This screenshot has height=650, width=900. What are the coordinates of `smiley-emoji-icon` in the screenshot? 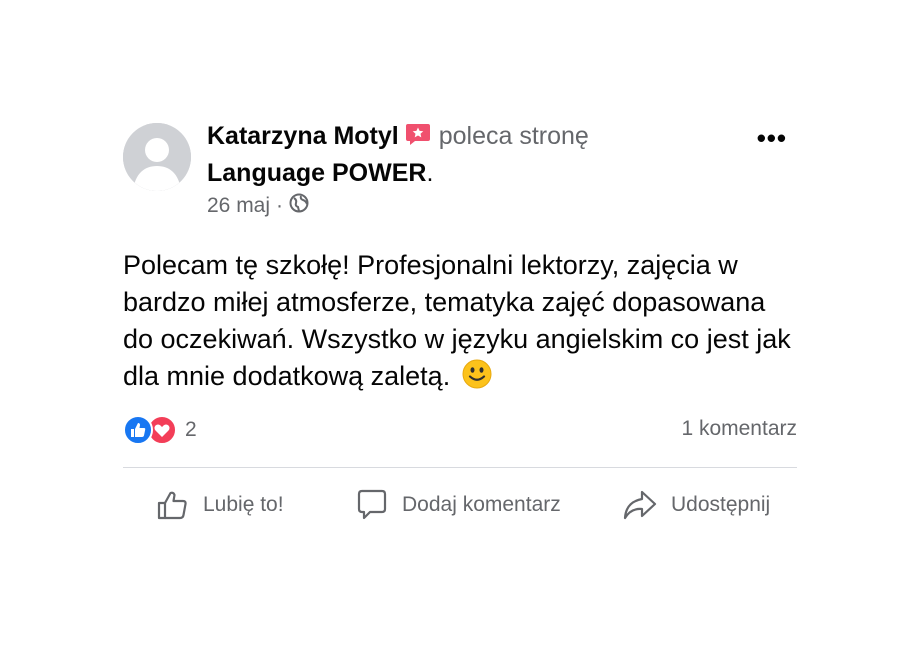 It's located at (477, 379).